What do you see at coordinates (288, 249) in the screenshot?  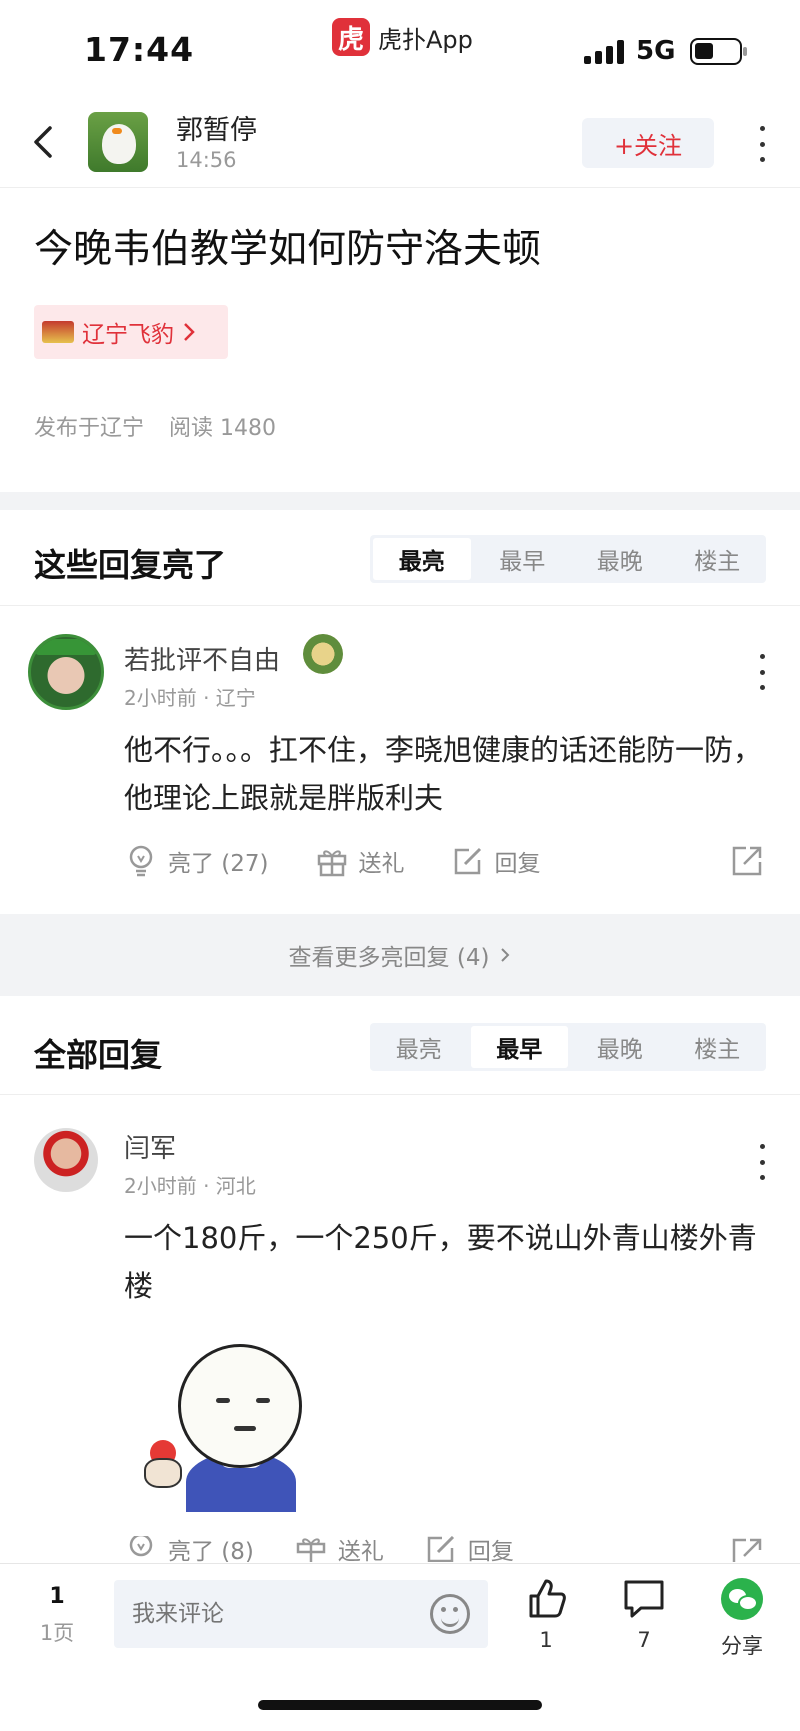 I see `post-title: 今晚韦伯教学如何防守洛夫顿` at bounding box center [288, 249].